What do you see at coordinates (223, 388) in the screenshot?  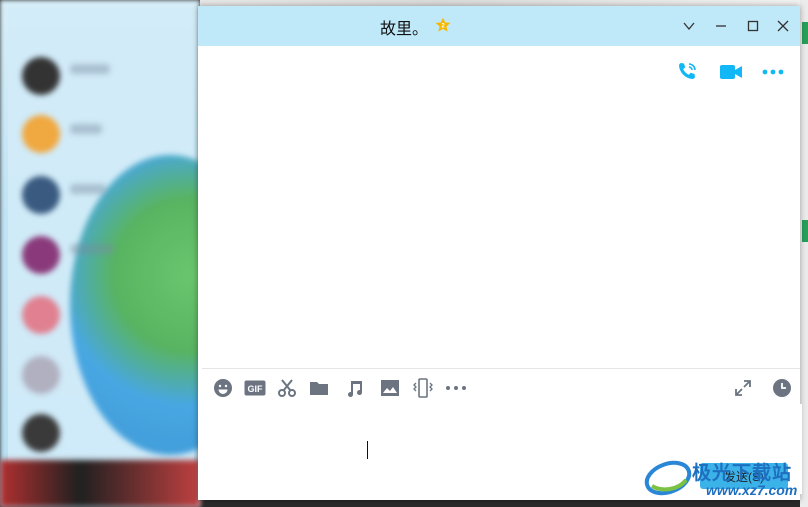 I see `emoji-icon` at bounding box center [223, 388].